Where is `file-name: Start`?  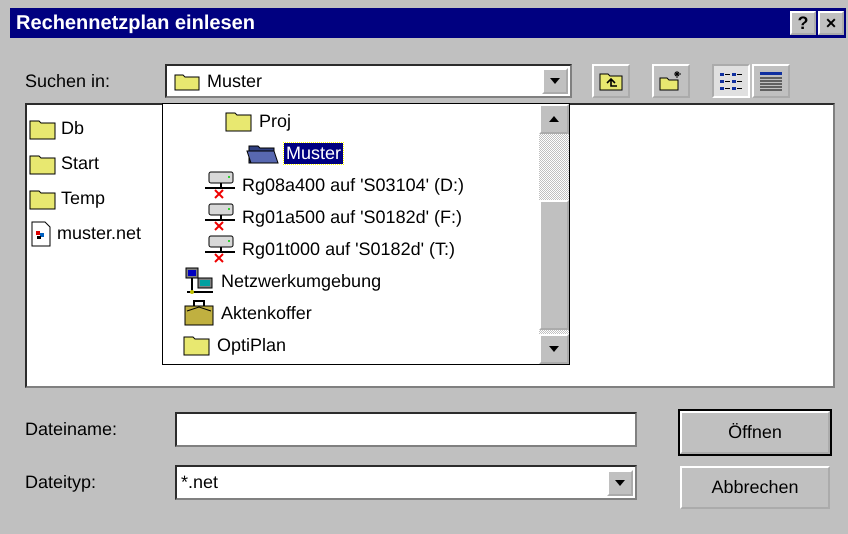
file-name: Start is located at coordinates (80, 163).